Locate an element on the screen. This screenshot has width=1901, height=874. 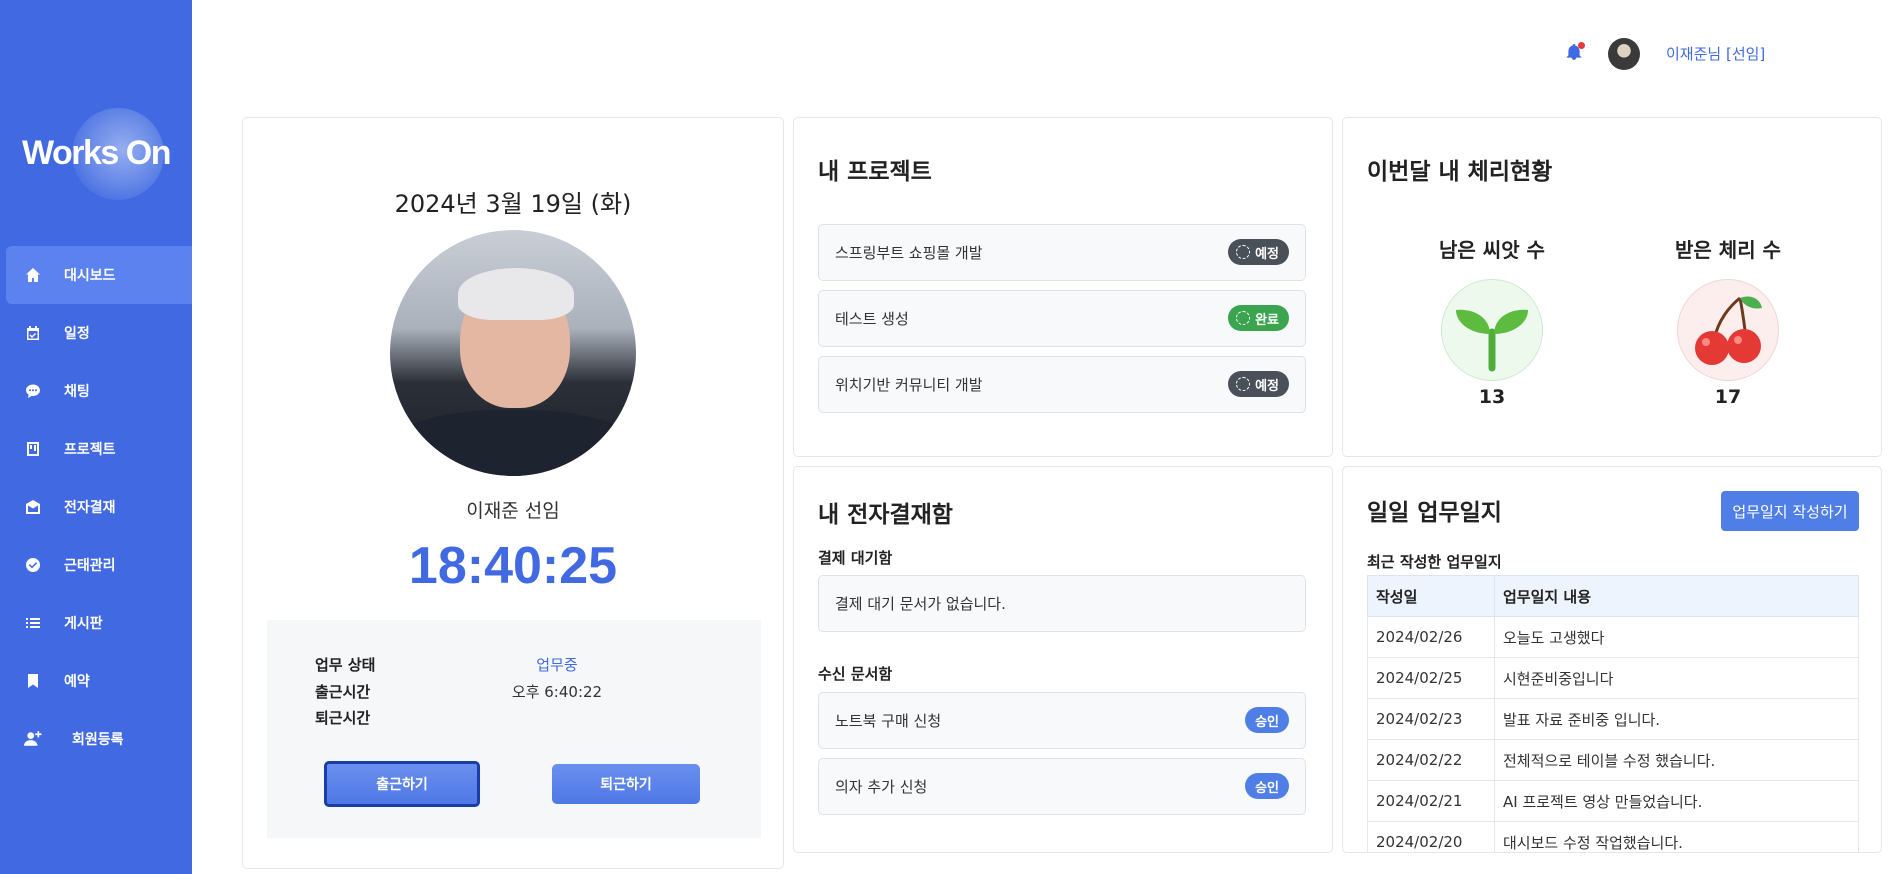
cherry-icon is located at coordinates (1728, 330).